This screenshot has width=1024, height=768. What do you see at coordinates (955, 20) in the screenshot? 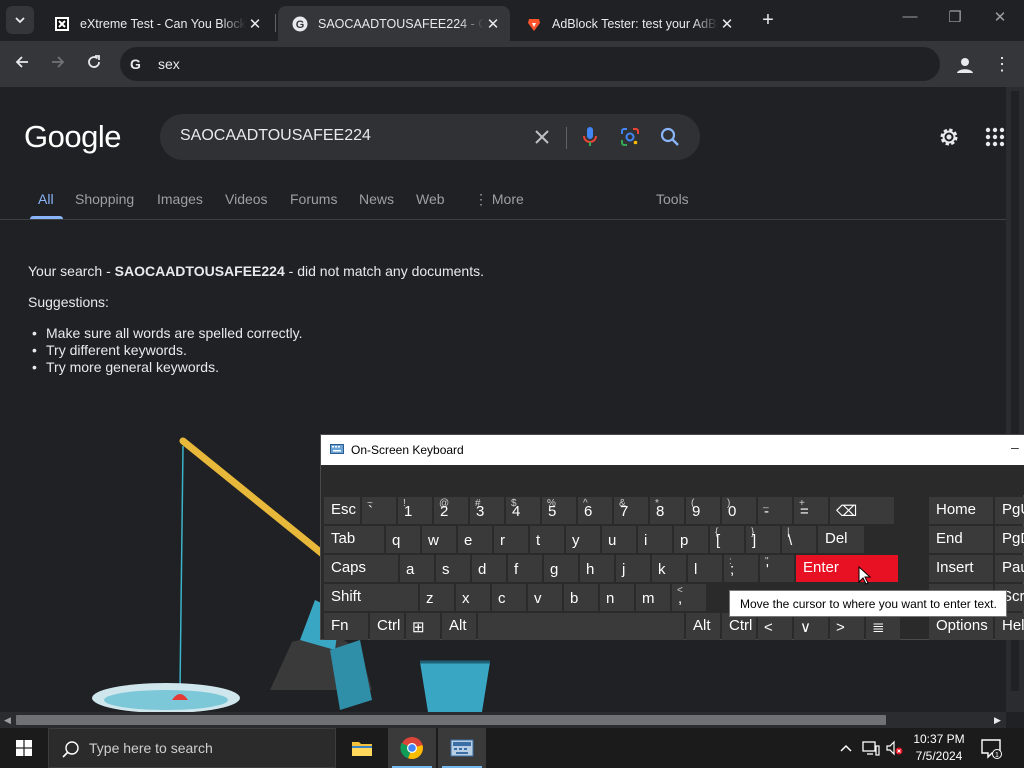
I see `restore-button: ❐` at bounding box center [955, 20].